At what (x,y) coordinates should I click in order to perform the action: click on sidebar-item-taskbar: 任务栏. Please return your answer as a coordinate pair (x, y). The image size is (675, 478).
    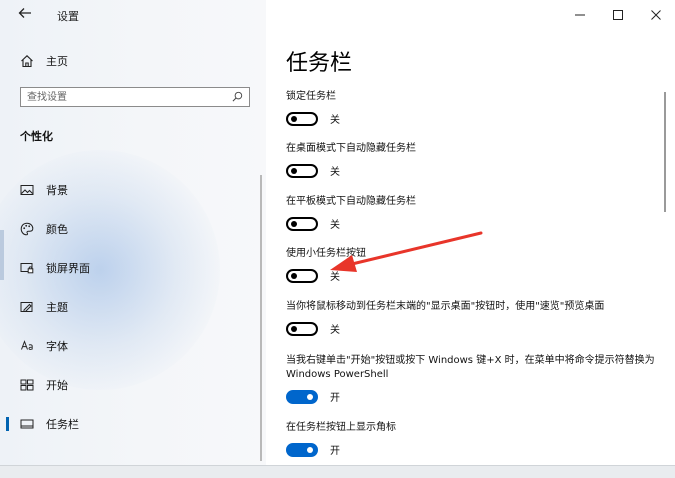
    Looking at the image, I should click on (133, 423).